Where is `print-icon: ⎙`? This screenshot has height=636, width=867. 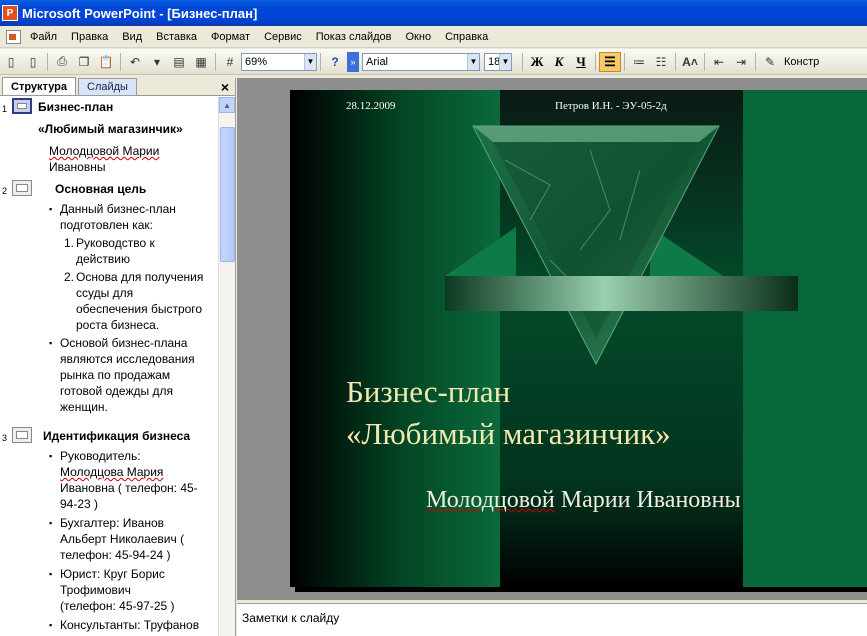 print-icon: ⎙ is located at coordinates (62, 62).